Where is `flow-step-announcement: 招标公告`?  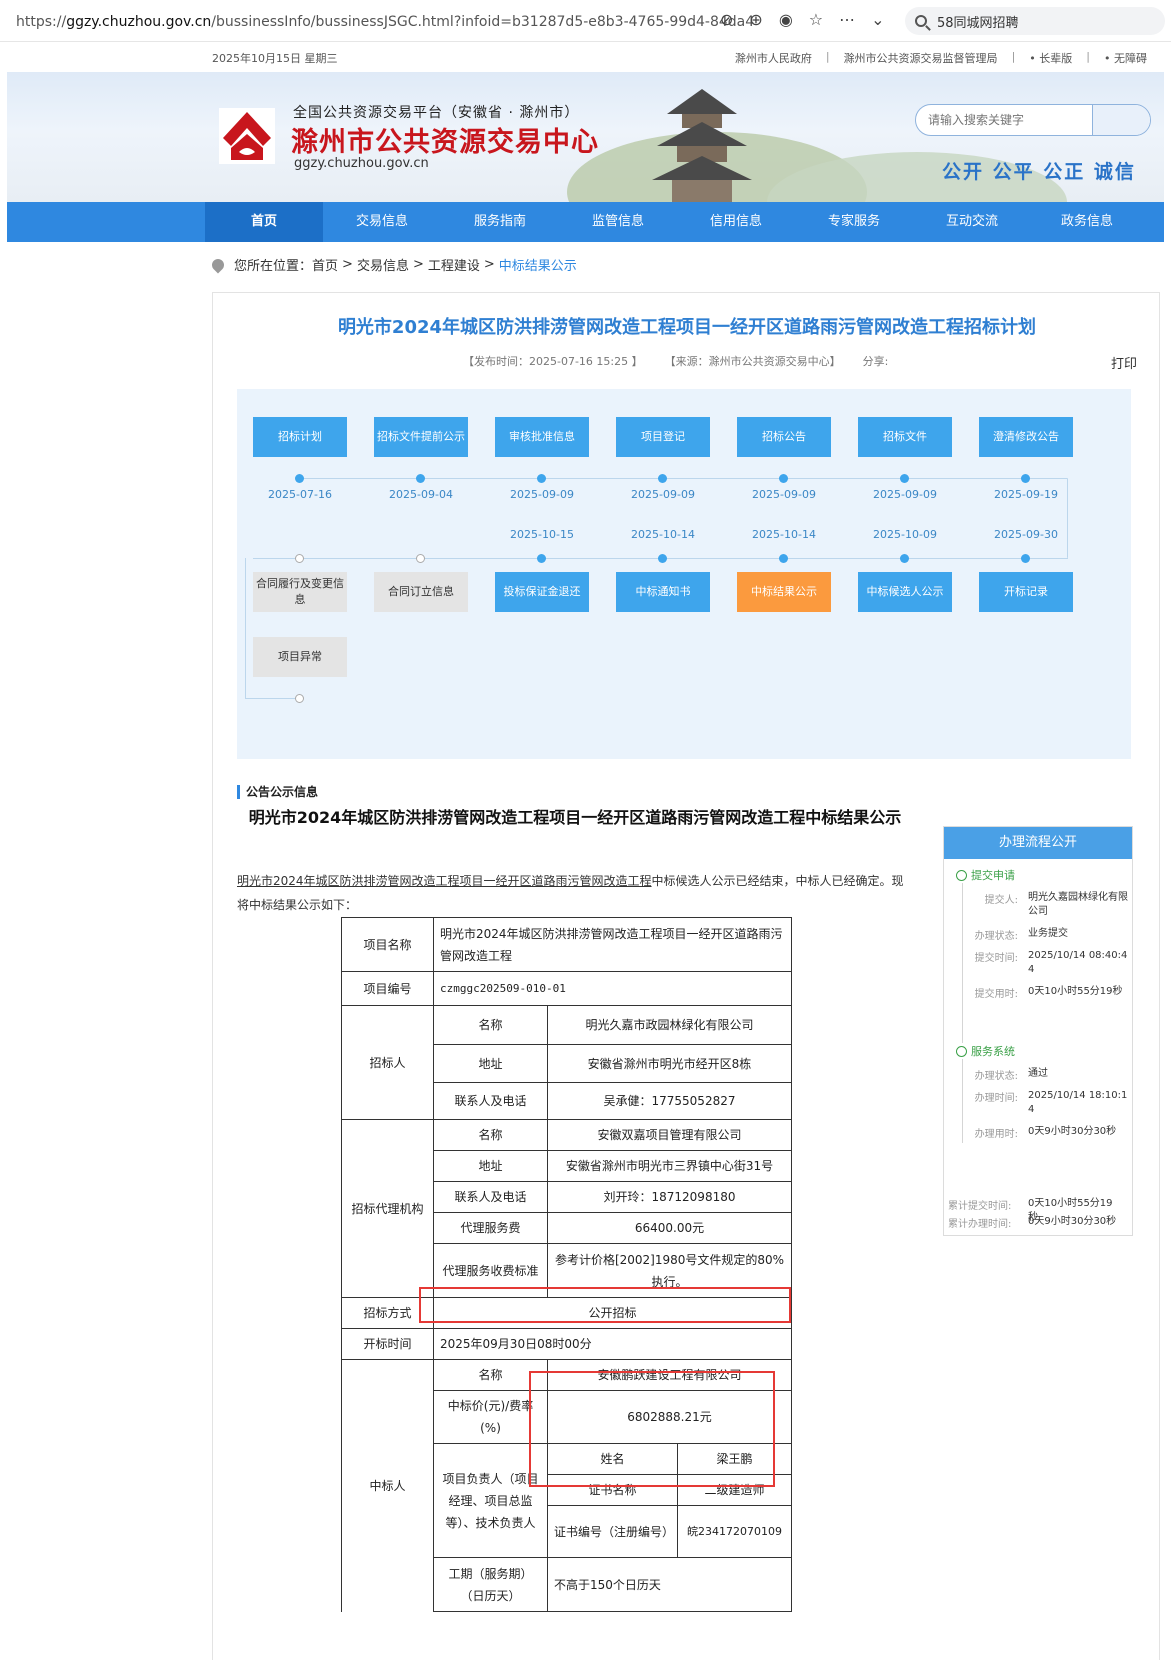 flow-step-announcement: 招标公告 is located at coordinates (784, 437).